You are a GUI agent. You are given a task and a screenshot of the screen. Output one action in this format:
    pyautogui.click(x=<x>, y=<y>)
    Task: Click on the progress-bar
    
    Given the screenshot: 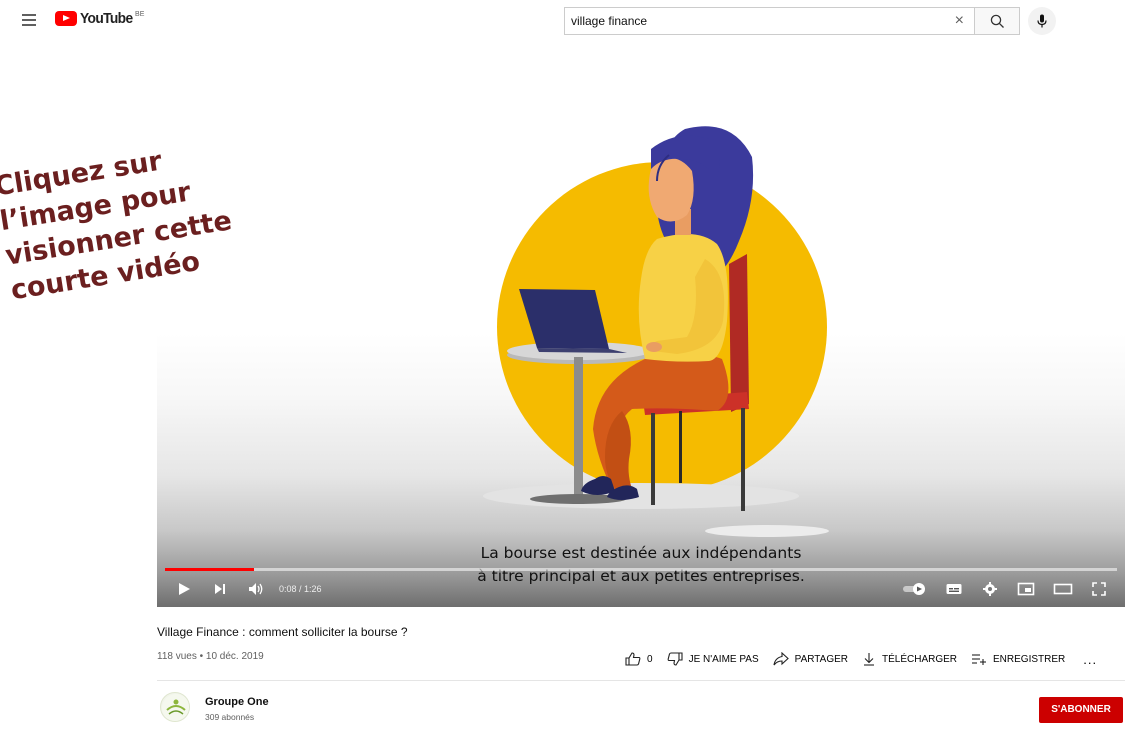 What is the action you would take?
    pyautogui.click(x=641, y=569)
    